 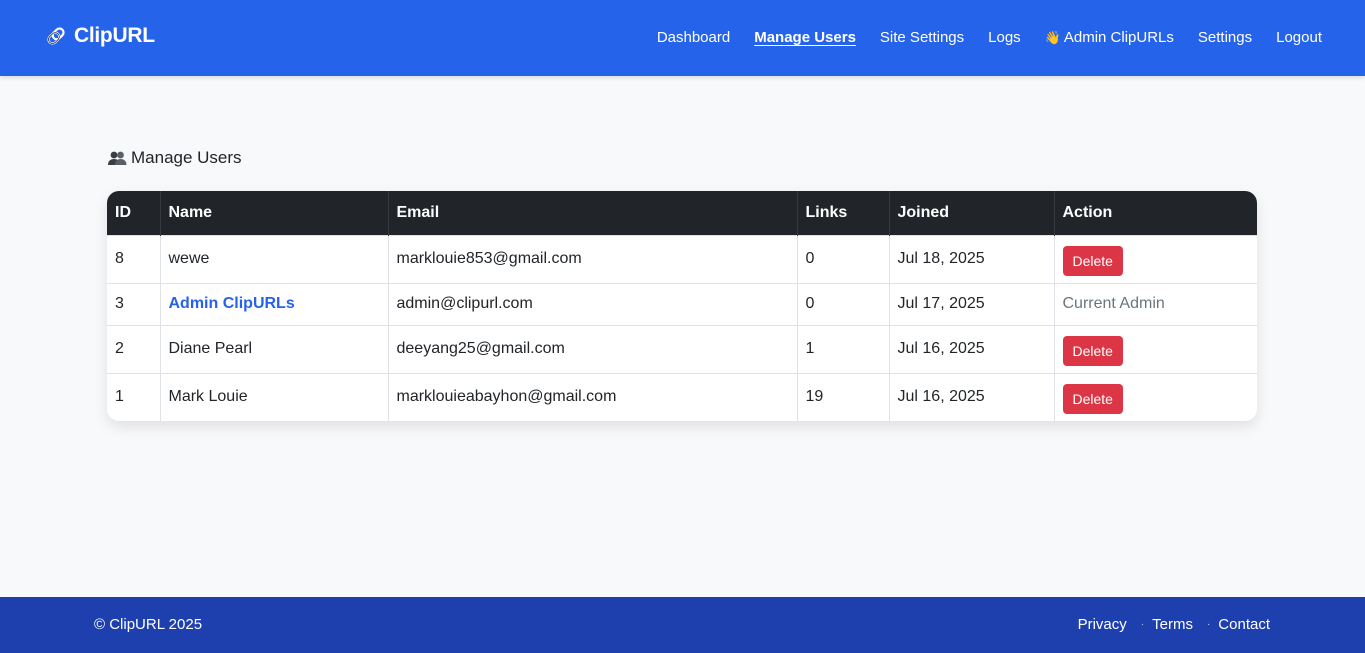 I want to click on header-links: Links, so click(x=843, y=213).